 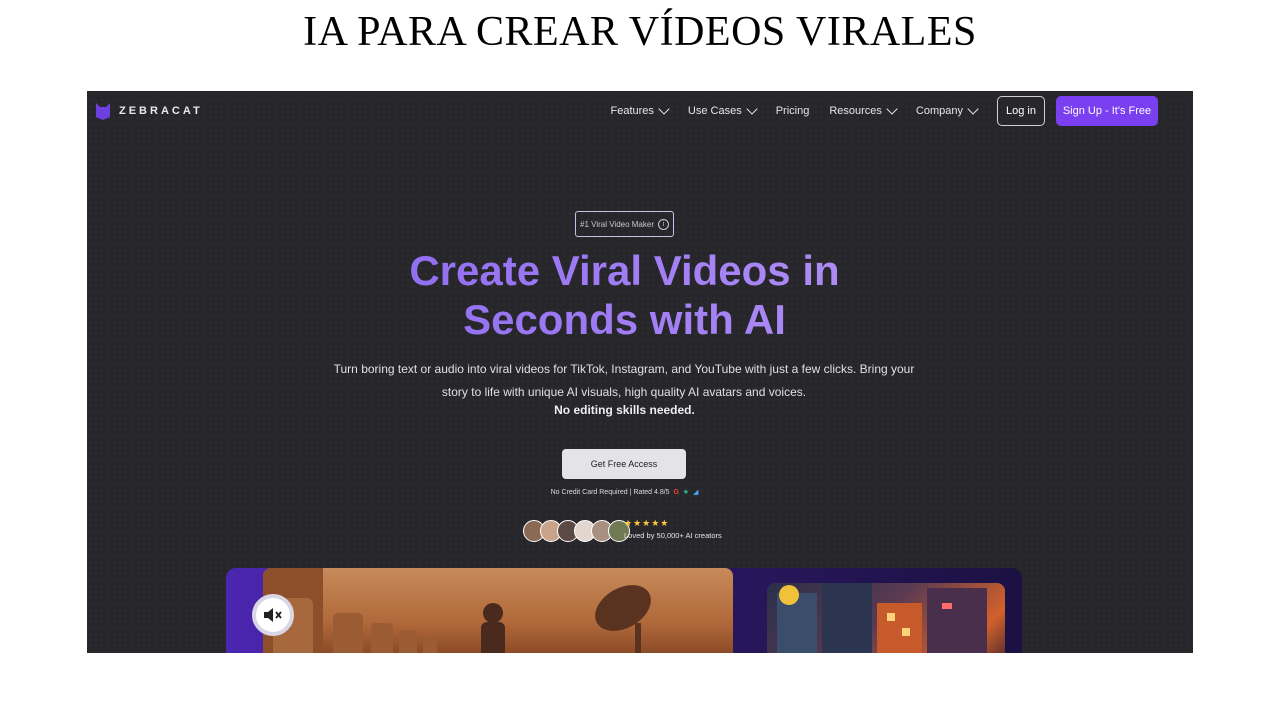 What do you see at coordinates (161, 111) in the screenshot?
I see `brand-name: ZEBRACAT` at bounding box center [161, 111].